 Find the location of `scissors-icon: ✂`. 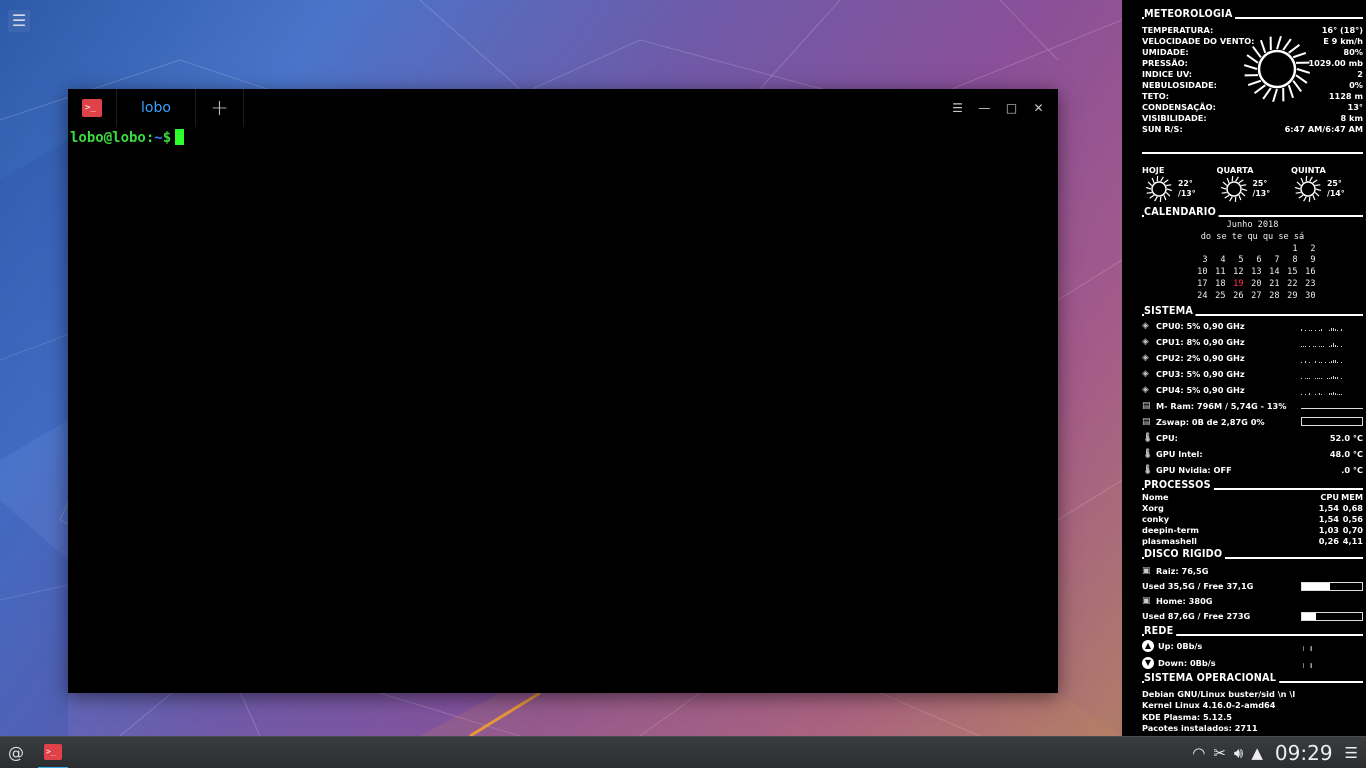

scissors-icon: ✂ is located at coordinates (1219, 753).